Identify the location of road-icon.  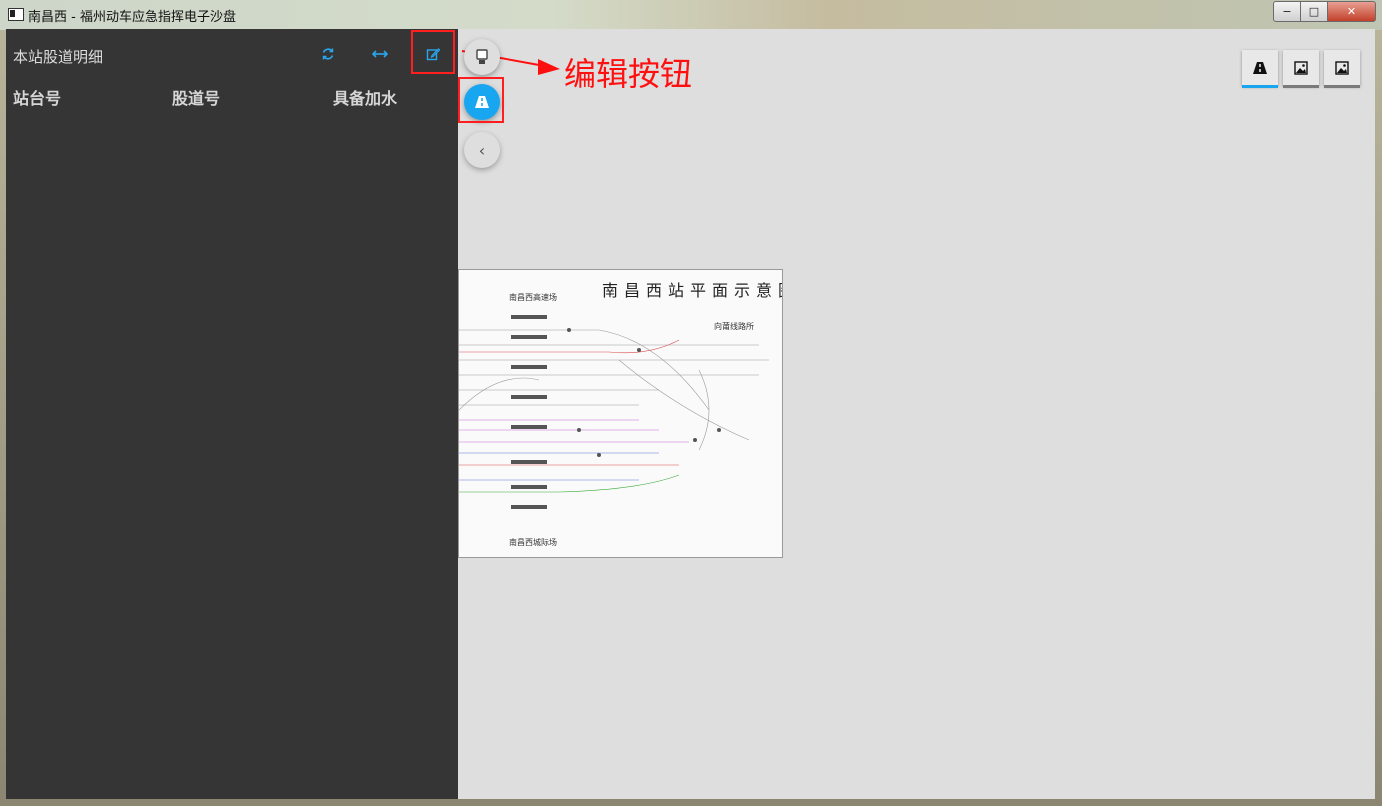
(1260, 68).